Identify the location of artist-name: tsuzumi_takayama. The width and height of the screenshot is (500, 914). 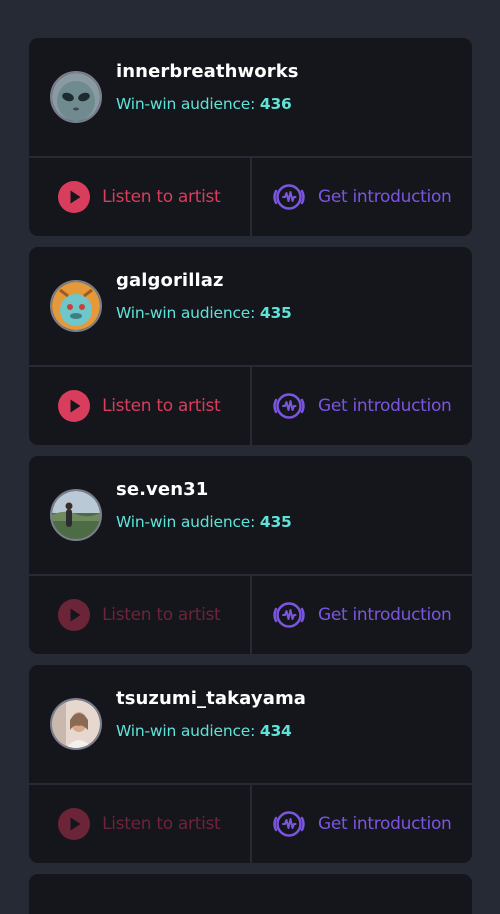
(211, 698).